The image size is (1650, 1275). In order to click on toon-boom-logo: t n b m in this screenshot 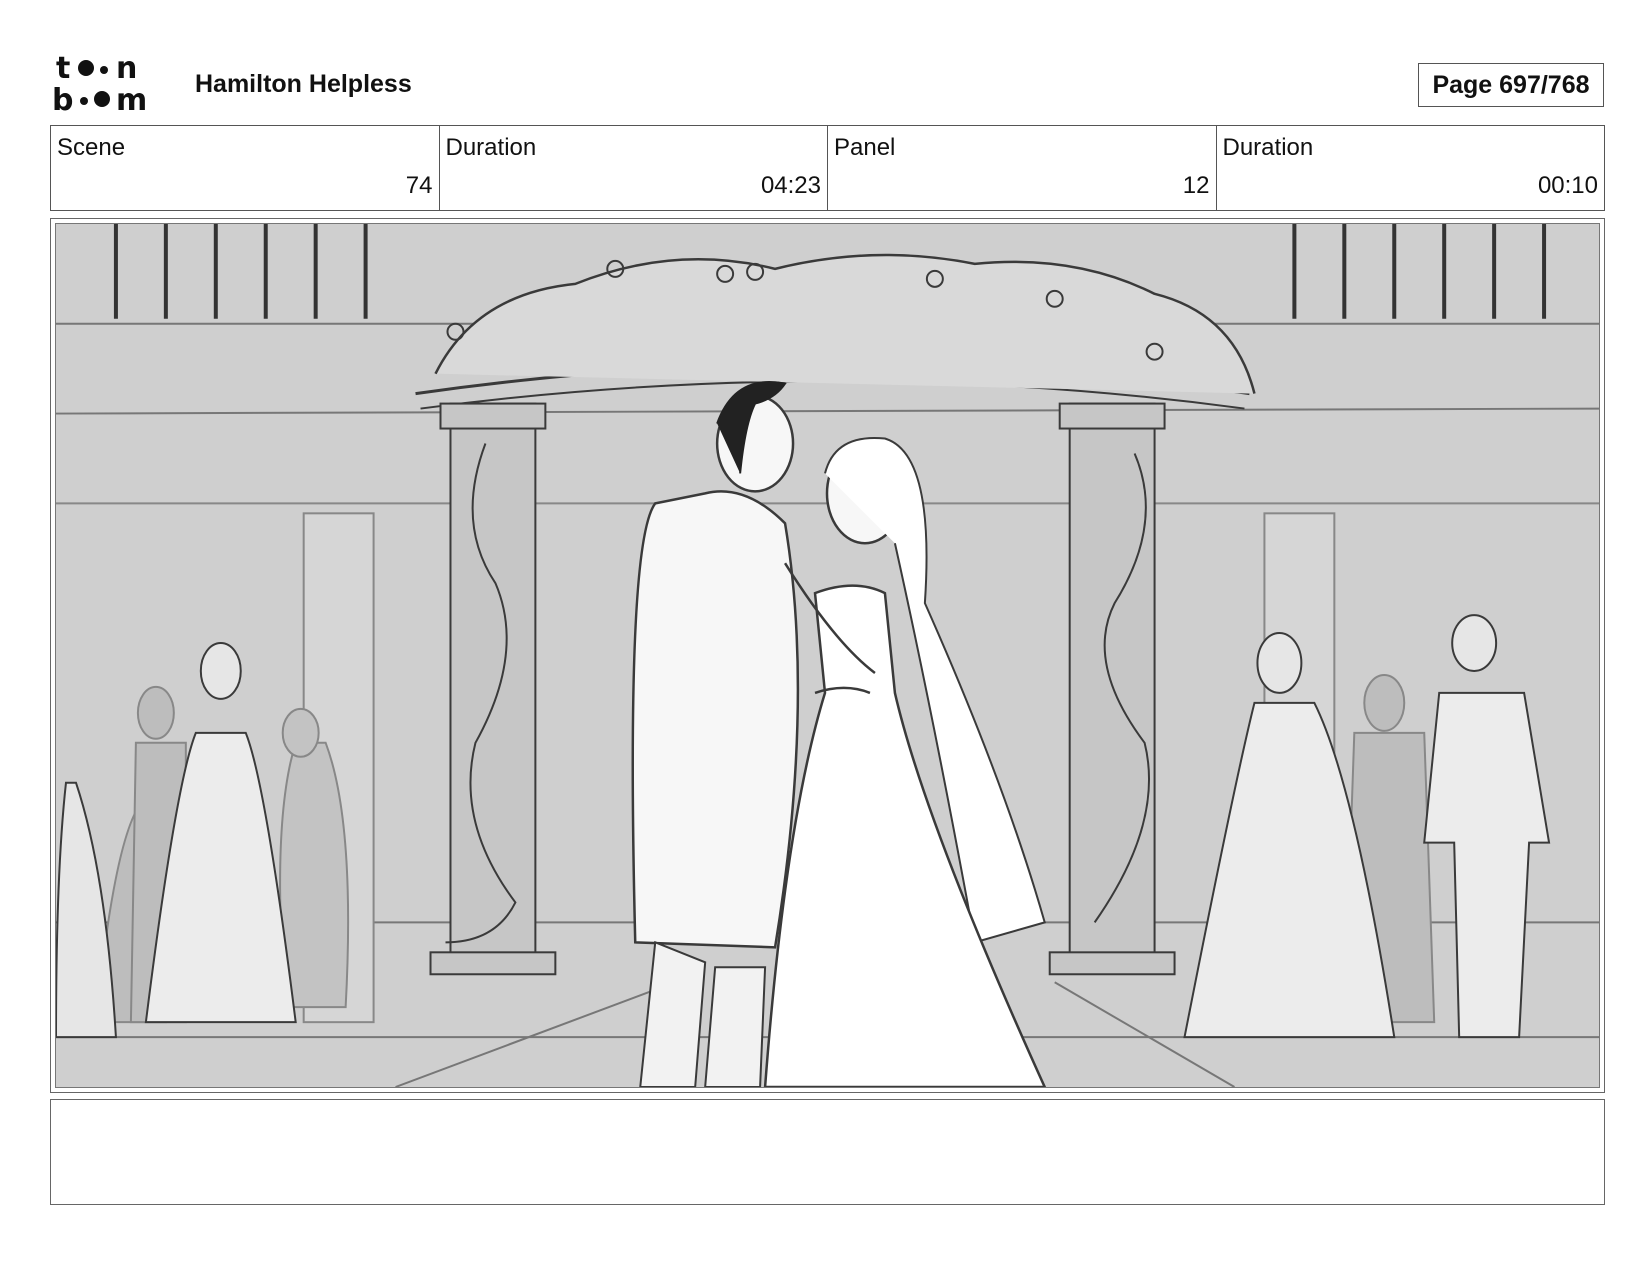, I will do `click(111, 84)`.